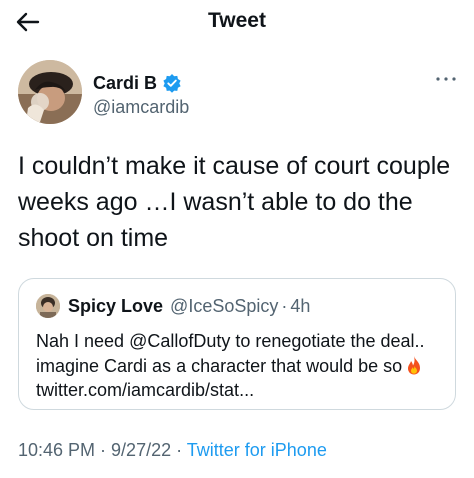  Describe the element at coordinates (224, 305) in the screenshot. I see `quoted-author-handle: @IceSoSpicy` at that location.